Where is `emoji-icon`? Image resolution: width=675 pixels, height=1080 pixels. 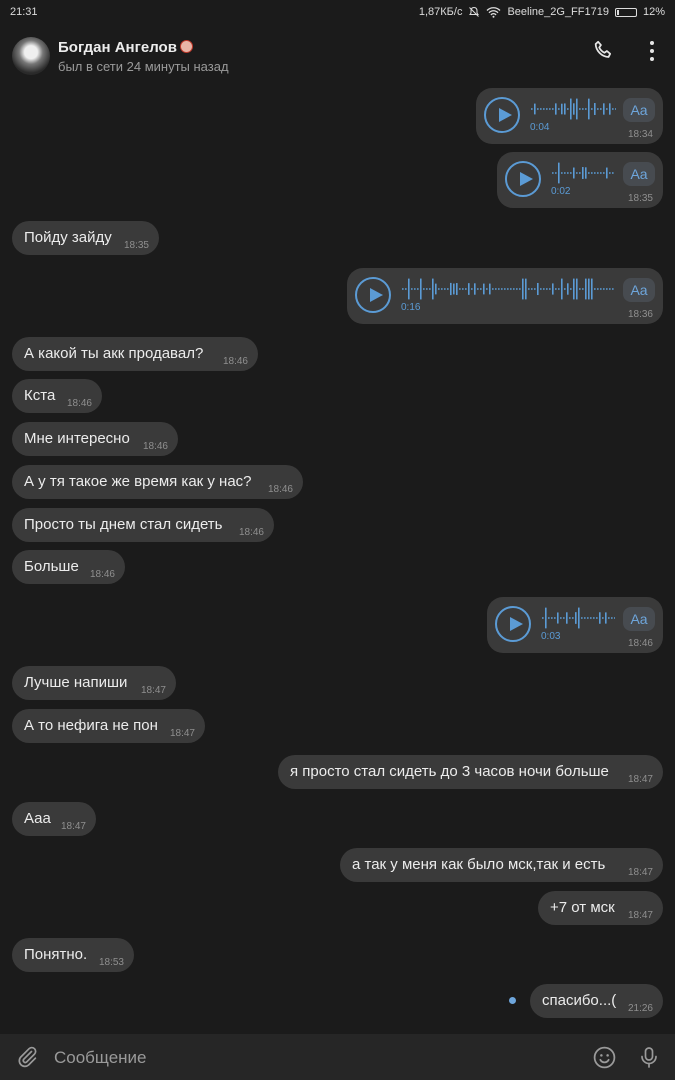
emoji-icon is located at coordinates (604, 1057).